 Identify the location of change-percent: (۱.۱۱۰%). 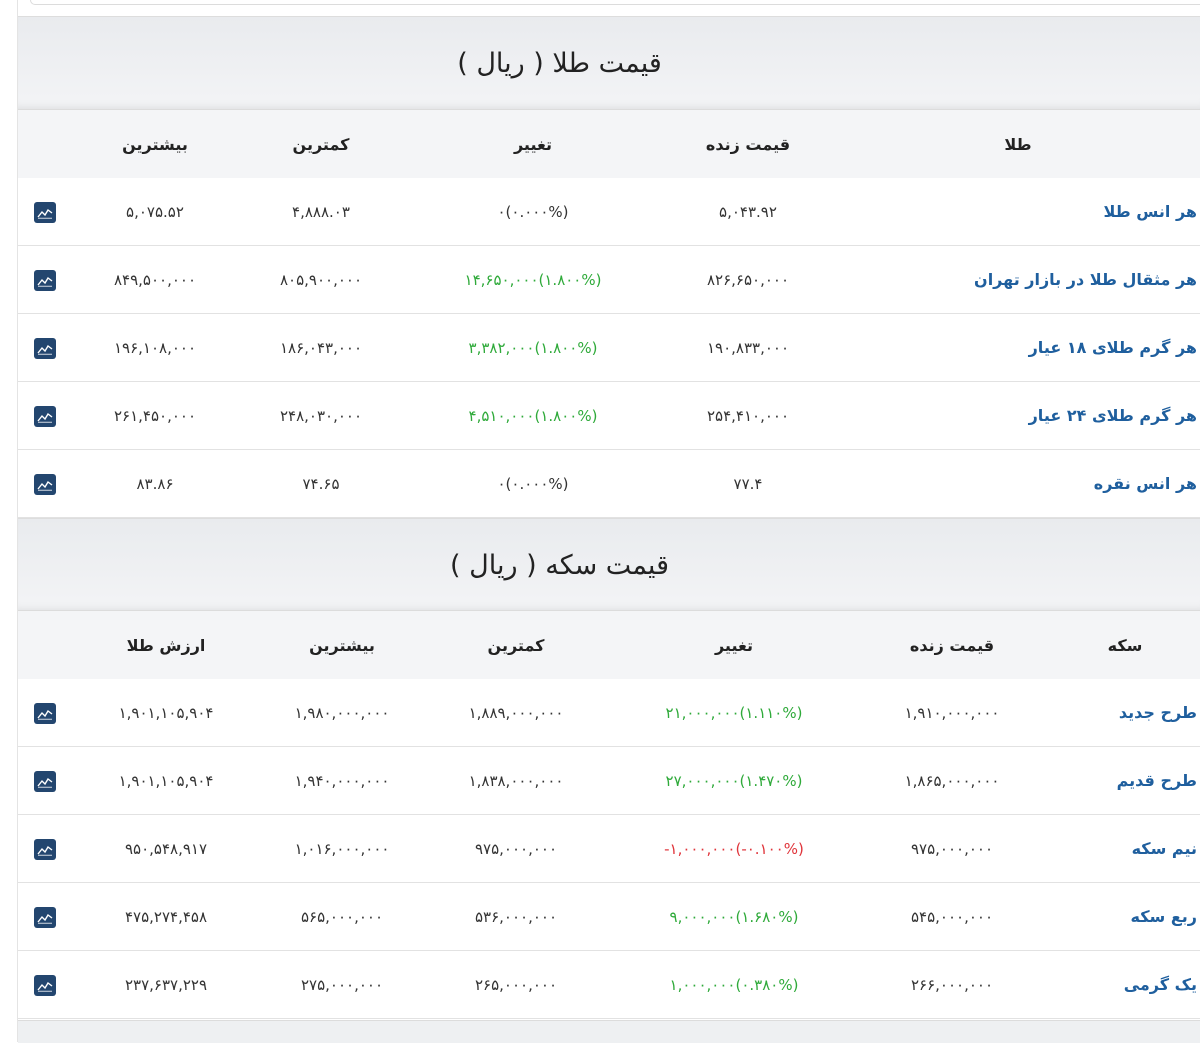
(771, 712).